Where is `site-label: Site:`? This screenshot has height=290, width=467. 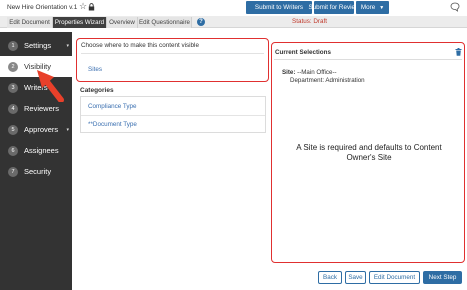 site-label: Site: is located at coordinates (289, 72).